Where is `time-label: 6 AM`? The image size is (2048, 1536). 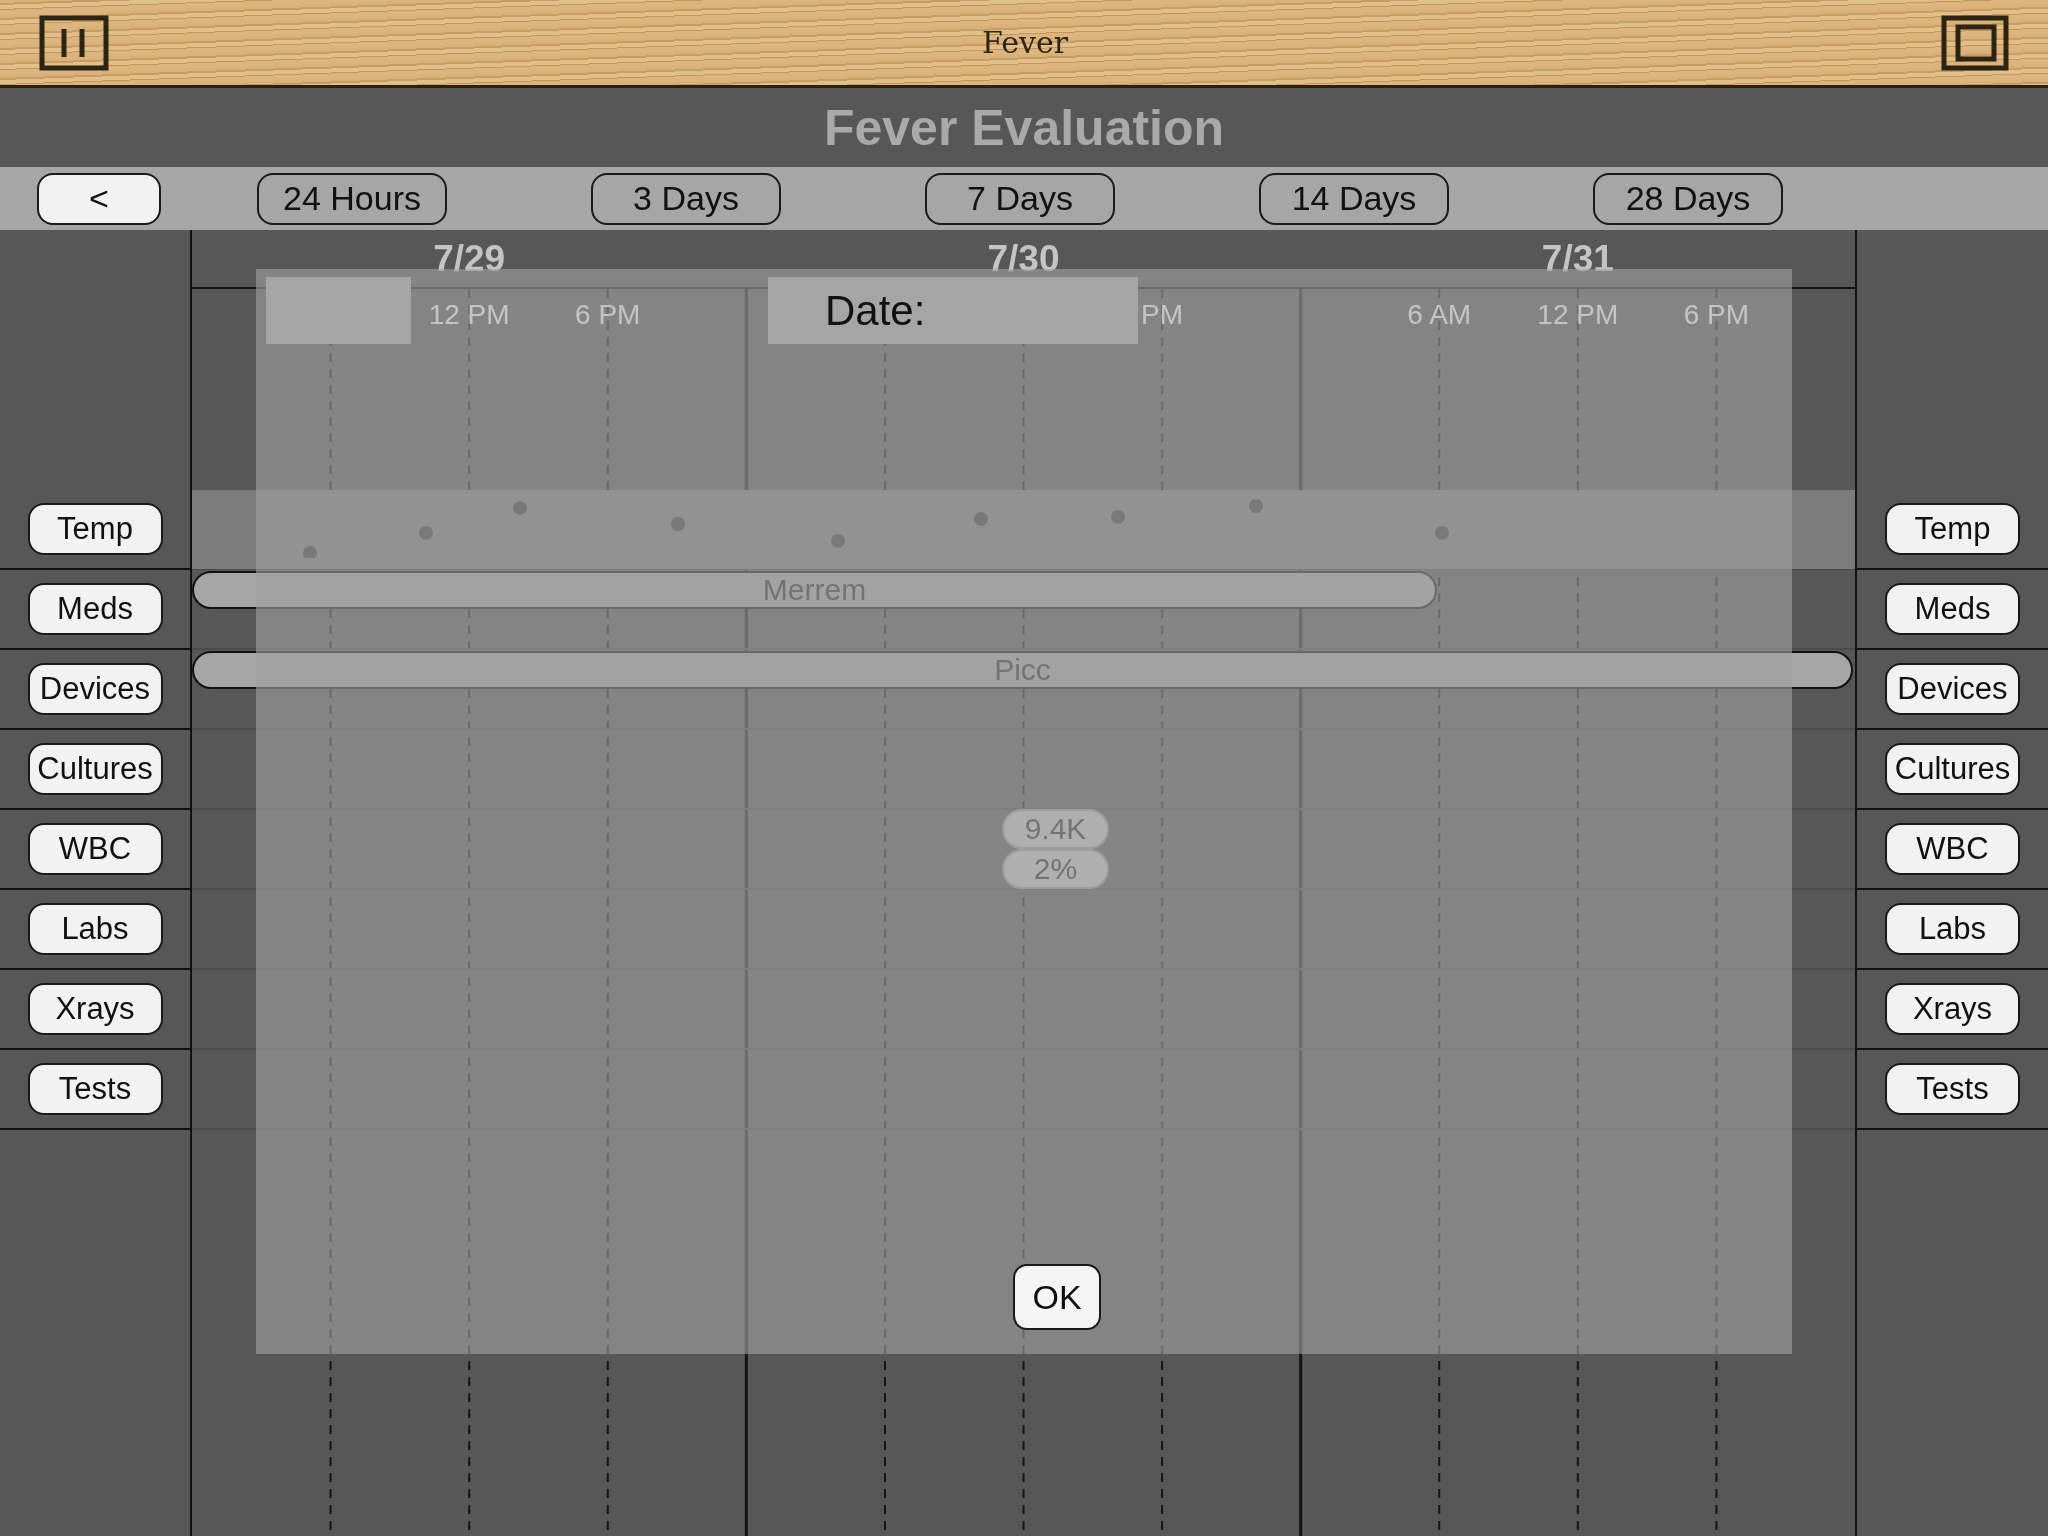 time-label: 6 AM is located at coordinates (1439, 315).